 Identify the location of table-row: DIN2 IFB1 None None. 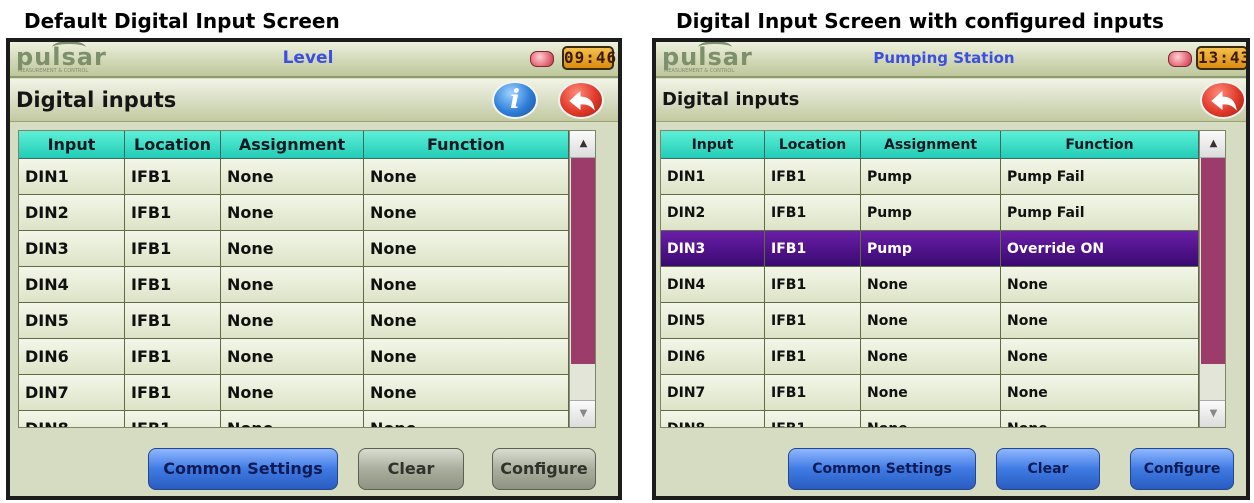
(294, 213).